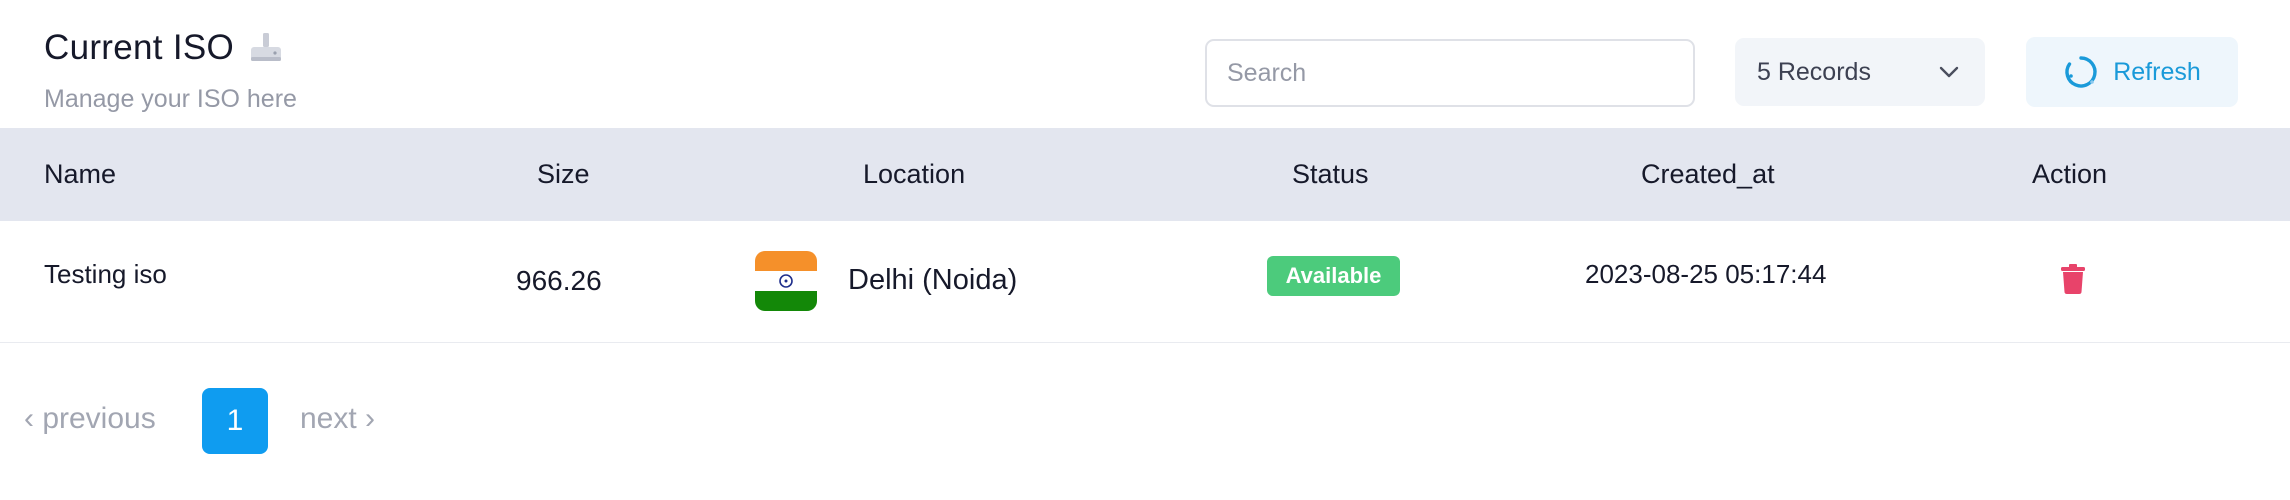 The height and width of the screenshot is (500, 2290). What do you see at coordinates (1333, 276) in the screenshot?
I see `status-badge: Available` at bounding box center [1333, 276].